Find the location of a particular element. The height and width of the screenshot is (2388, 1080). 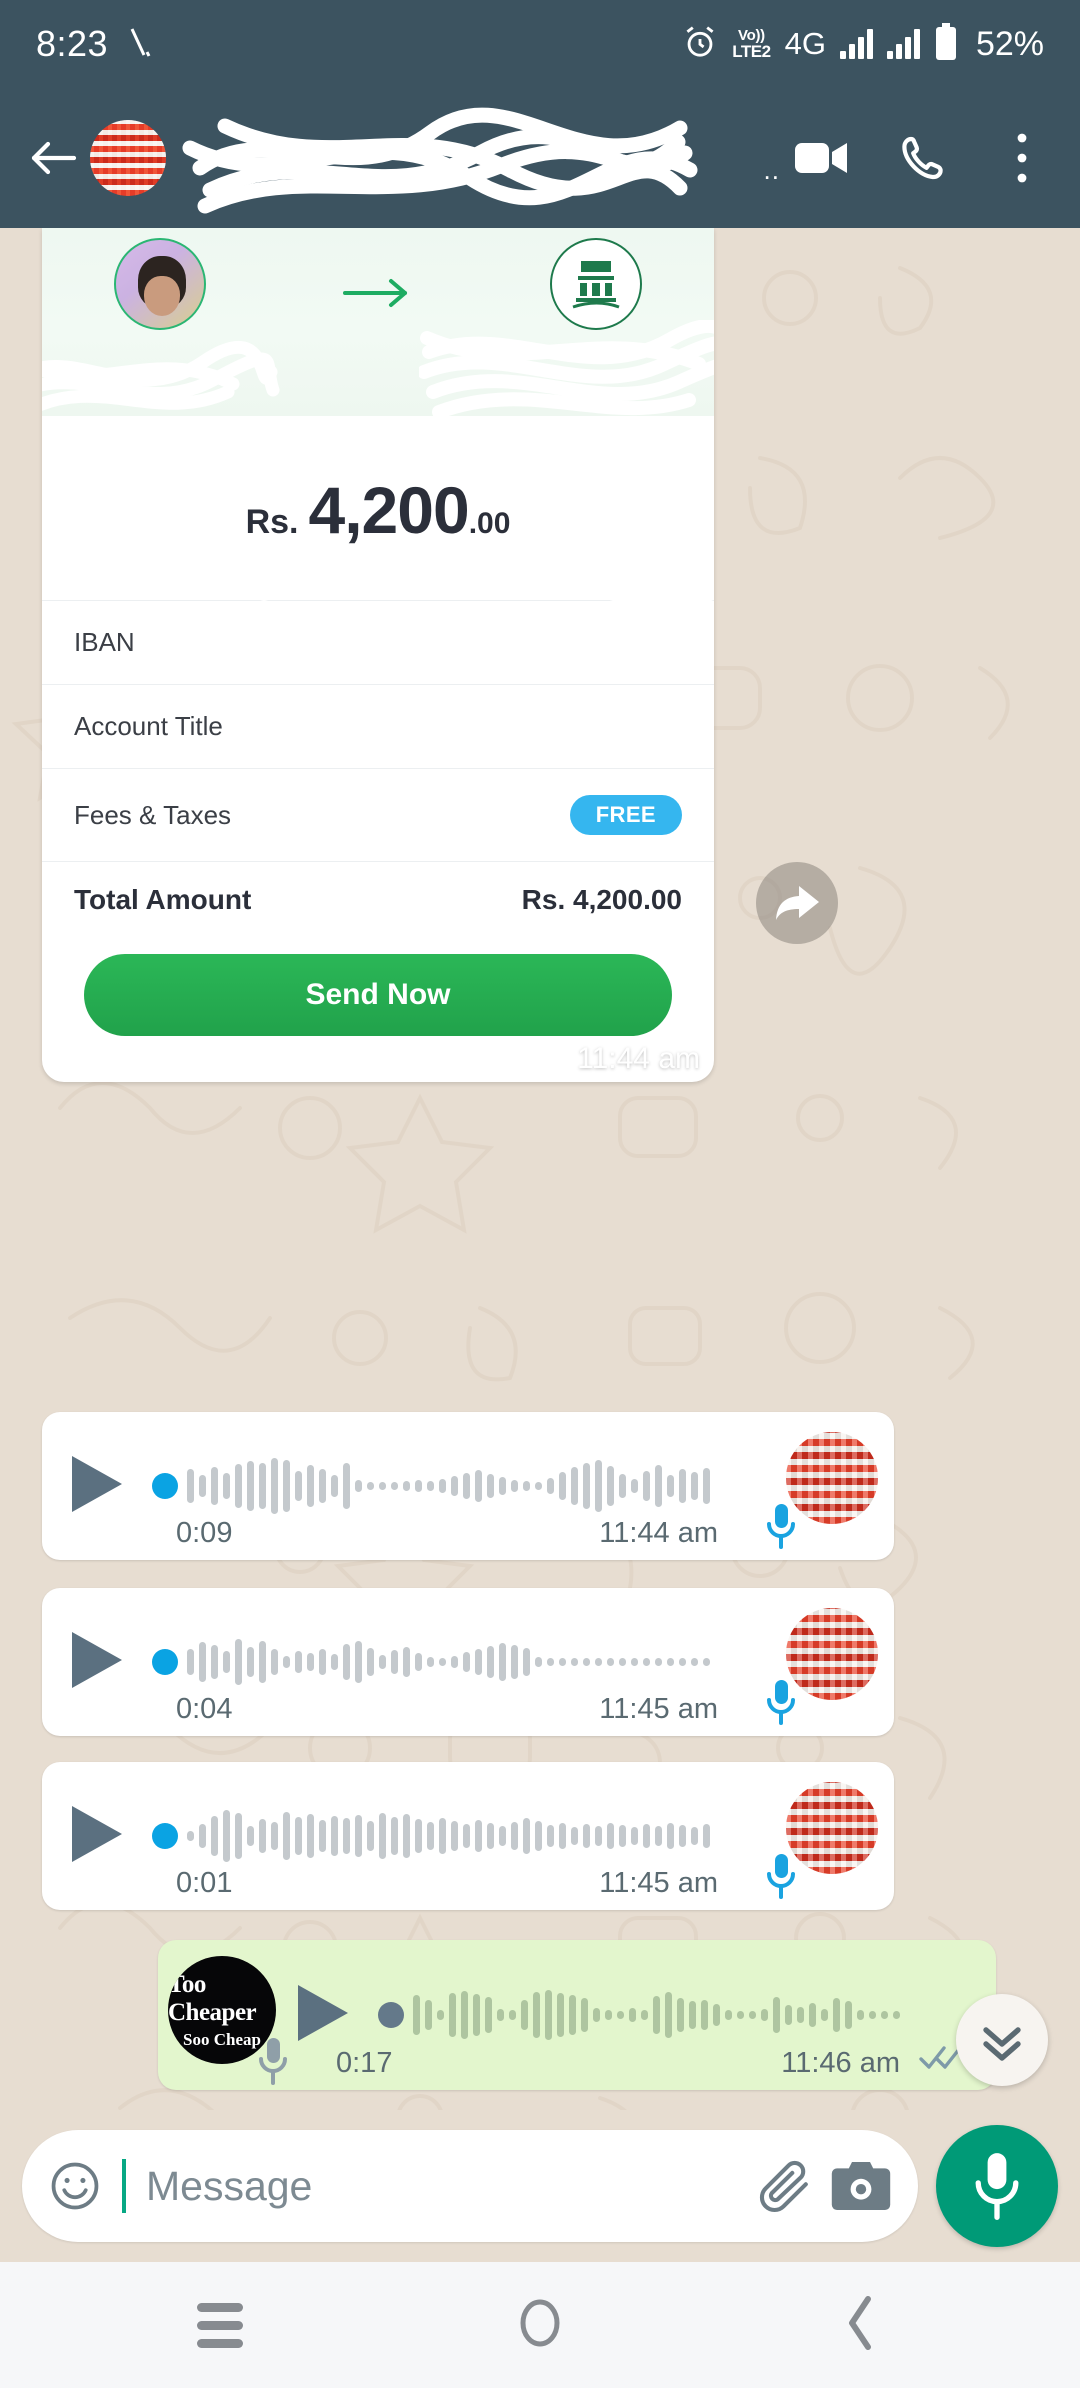

voice-row: 0:04 11:45 am is located at coordinates (468, 1662).